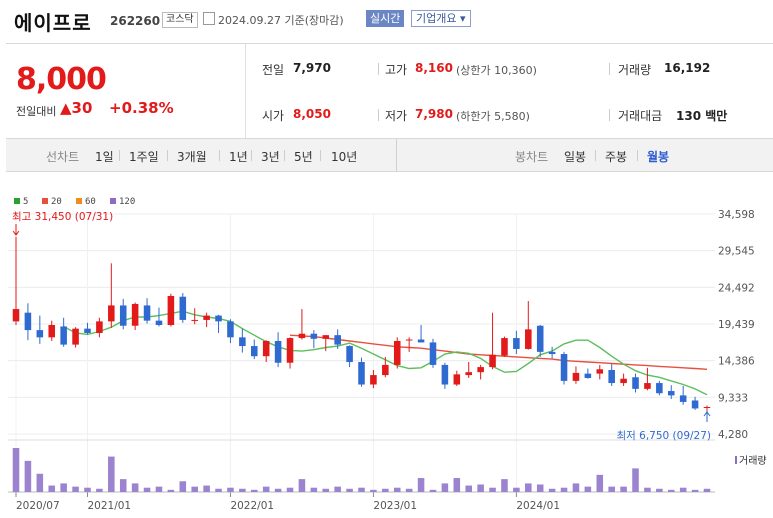 The width and height of the screenshot is (773, 518). Describe the element at coordinates (180, 20) in the screenshot. I see `market-badge: 코스닥` at that location.